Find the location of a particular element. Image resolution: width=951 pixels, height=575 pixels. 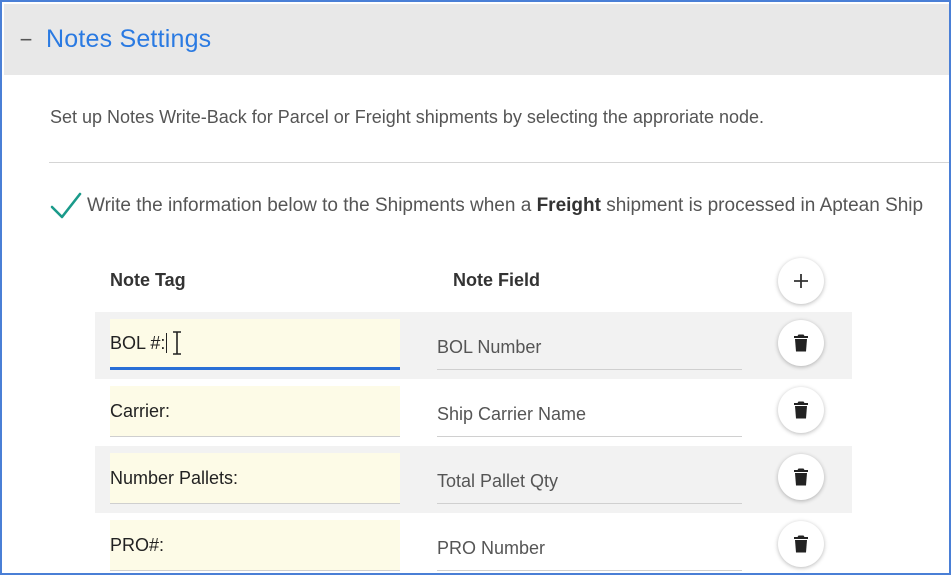

note-tag-input: Carrier: is located at coordinates (255, 411).